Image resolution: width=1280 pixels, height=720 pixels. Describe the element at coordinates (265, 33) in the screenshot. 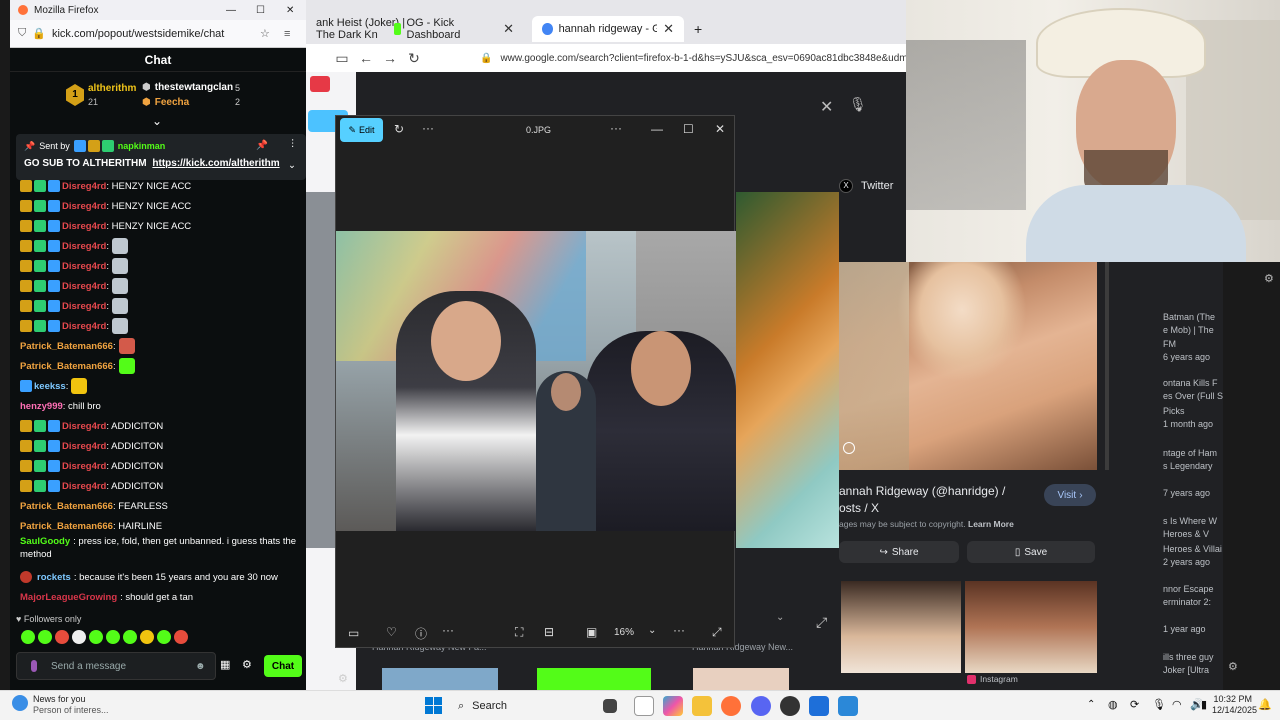

I see `star-icon: ☆` at that location.